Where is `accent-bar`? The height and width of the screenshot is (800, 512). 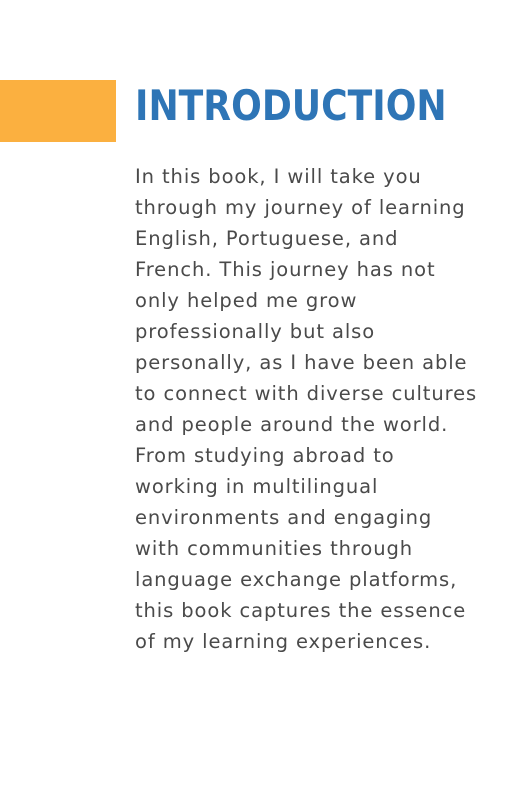 accent-bar is located at coordinates (58, 111).